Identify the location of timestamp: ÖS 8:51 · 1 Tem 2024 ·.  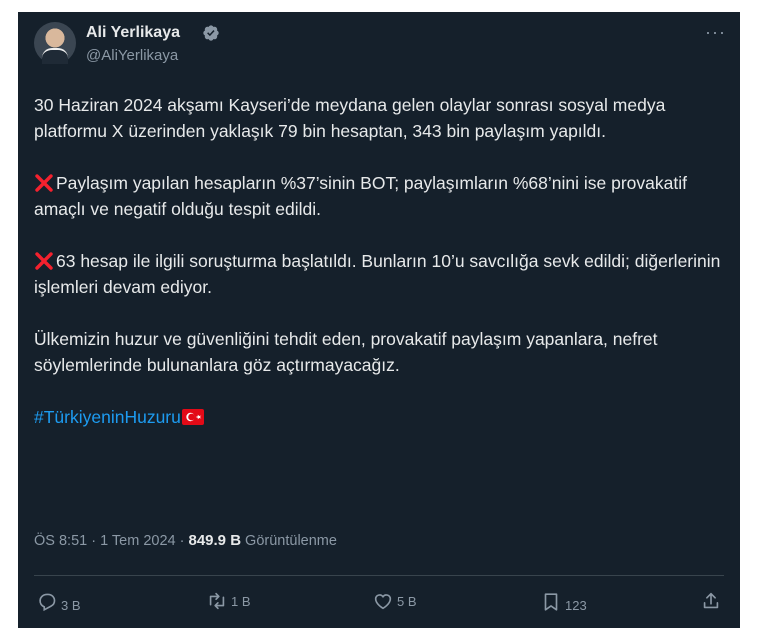
(111, 541).